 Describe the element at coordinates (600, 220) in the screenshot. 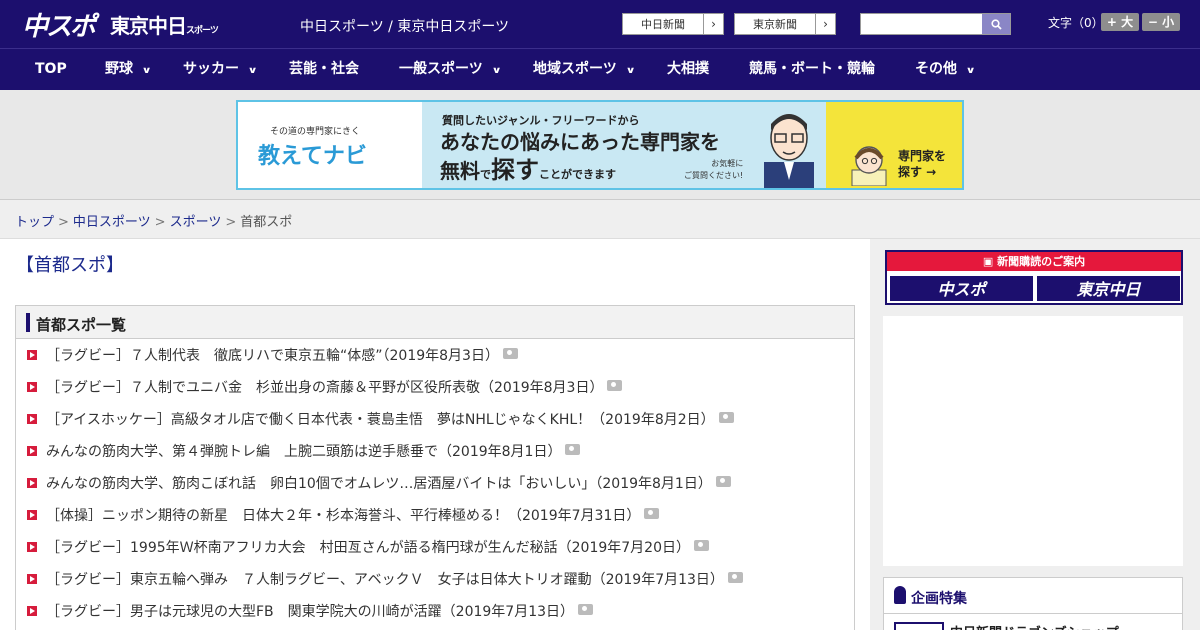

I see `breadcrumb: トップ > 中日スポーツ > スポーツ > 首都スポ` at that location.